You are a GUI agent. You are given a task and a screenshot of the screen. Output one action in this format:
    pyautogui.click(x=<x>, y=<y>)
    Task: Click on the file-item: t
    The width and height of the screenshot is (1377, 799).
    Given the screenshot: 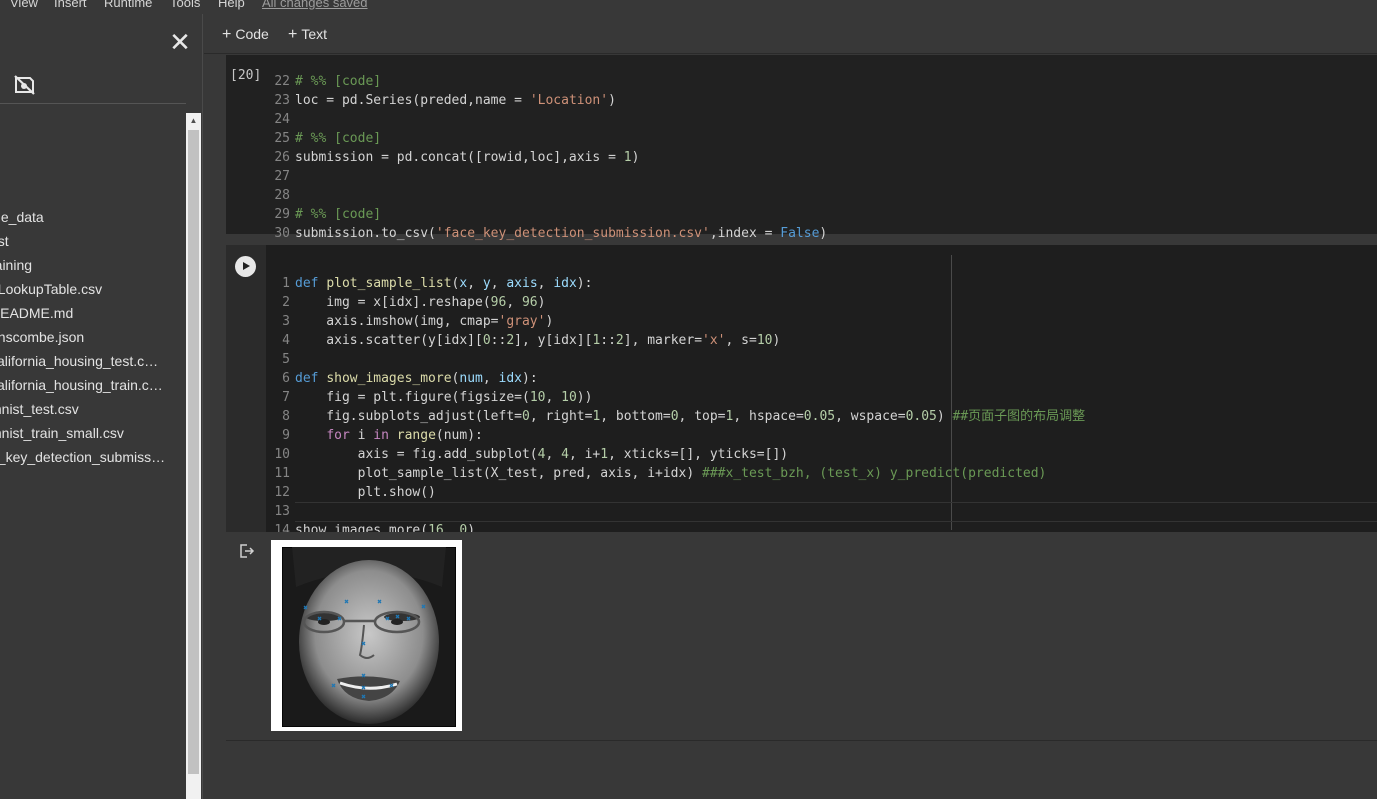 What is the action you would take?
    pyautogui.click(x=87, y=173)
    